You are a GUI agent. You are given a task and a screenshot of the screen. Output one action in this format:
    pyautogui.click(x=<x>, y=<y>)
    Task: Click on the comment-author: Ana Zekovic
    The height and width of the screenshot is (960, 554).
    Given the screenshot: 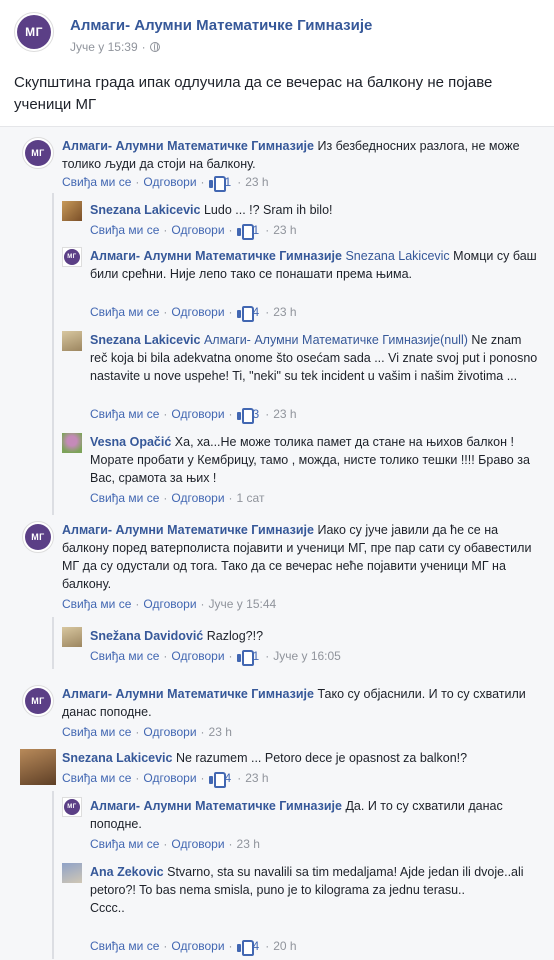 What is the action you would take?
    pyautogui.click(x=127, y=872)
    